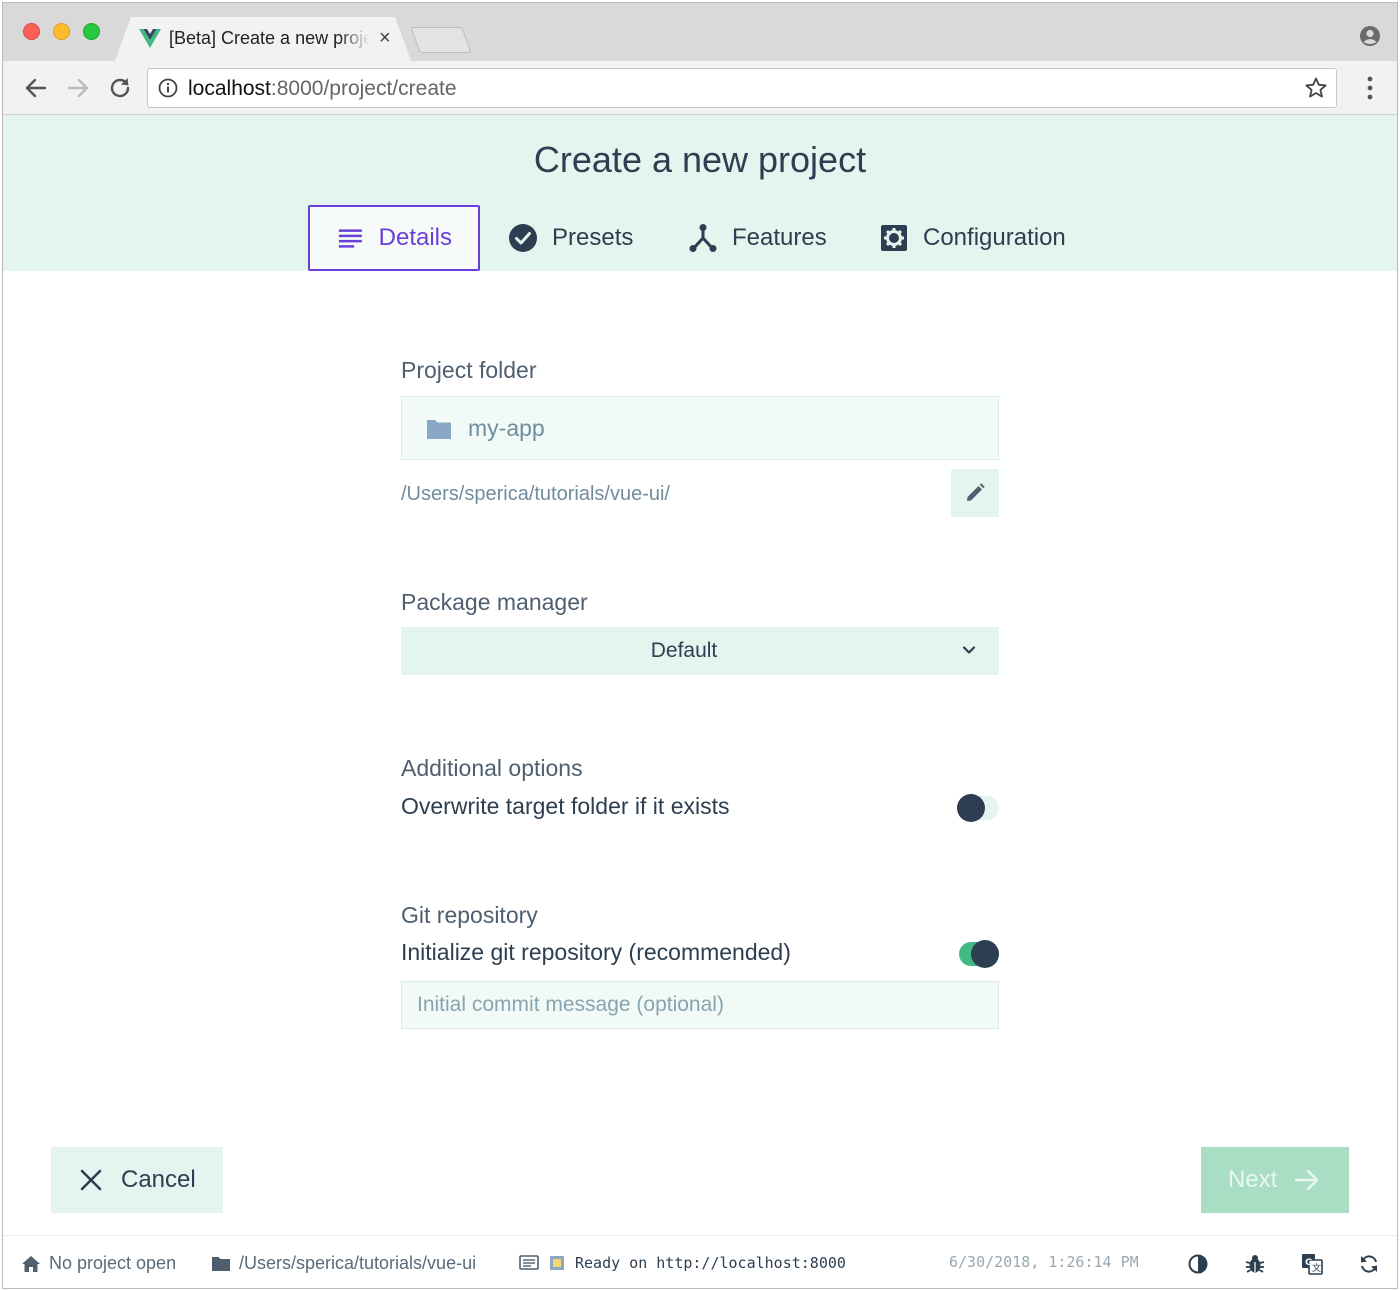 Image resolution: width=1400 pixels, height=1291 pixels. I want to click on check-circle-icon, so click(523, 238).